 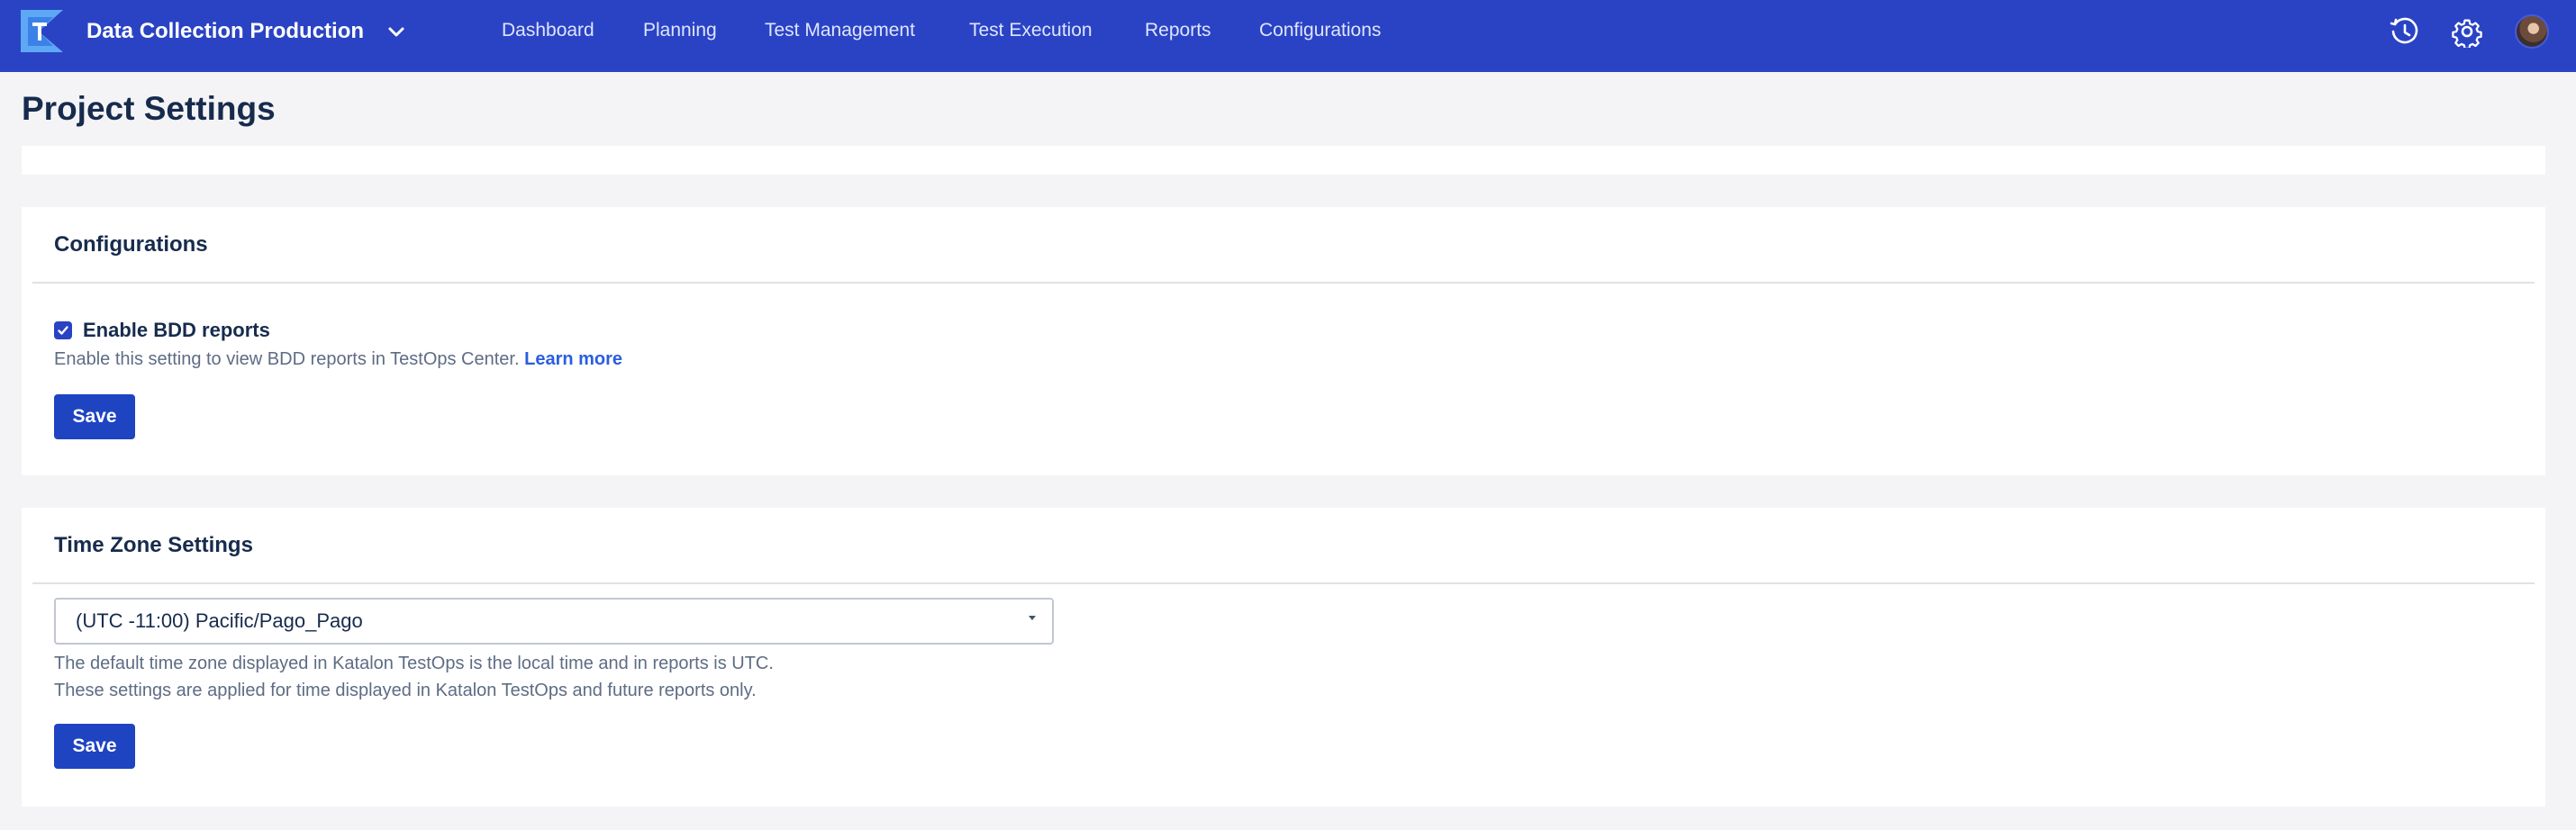 What do you see at coordinates (153, 545) in the screenshot?
I see `time-zone-title: Time Zone Settings` at bounding box center [153, 545].